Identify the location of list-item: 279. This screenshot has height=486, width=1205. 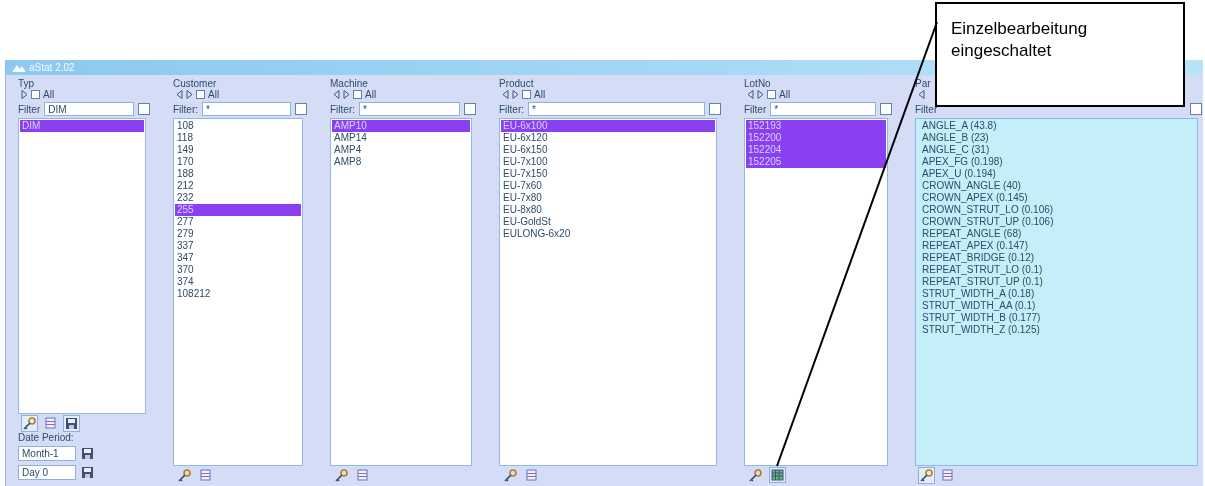
(238, 234).